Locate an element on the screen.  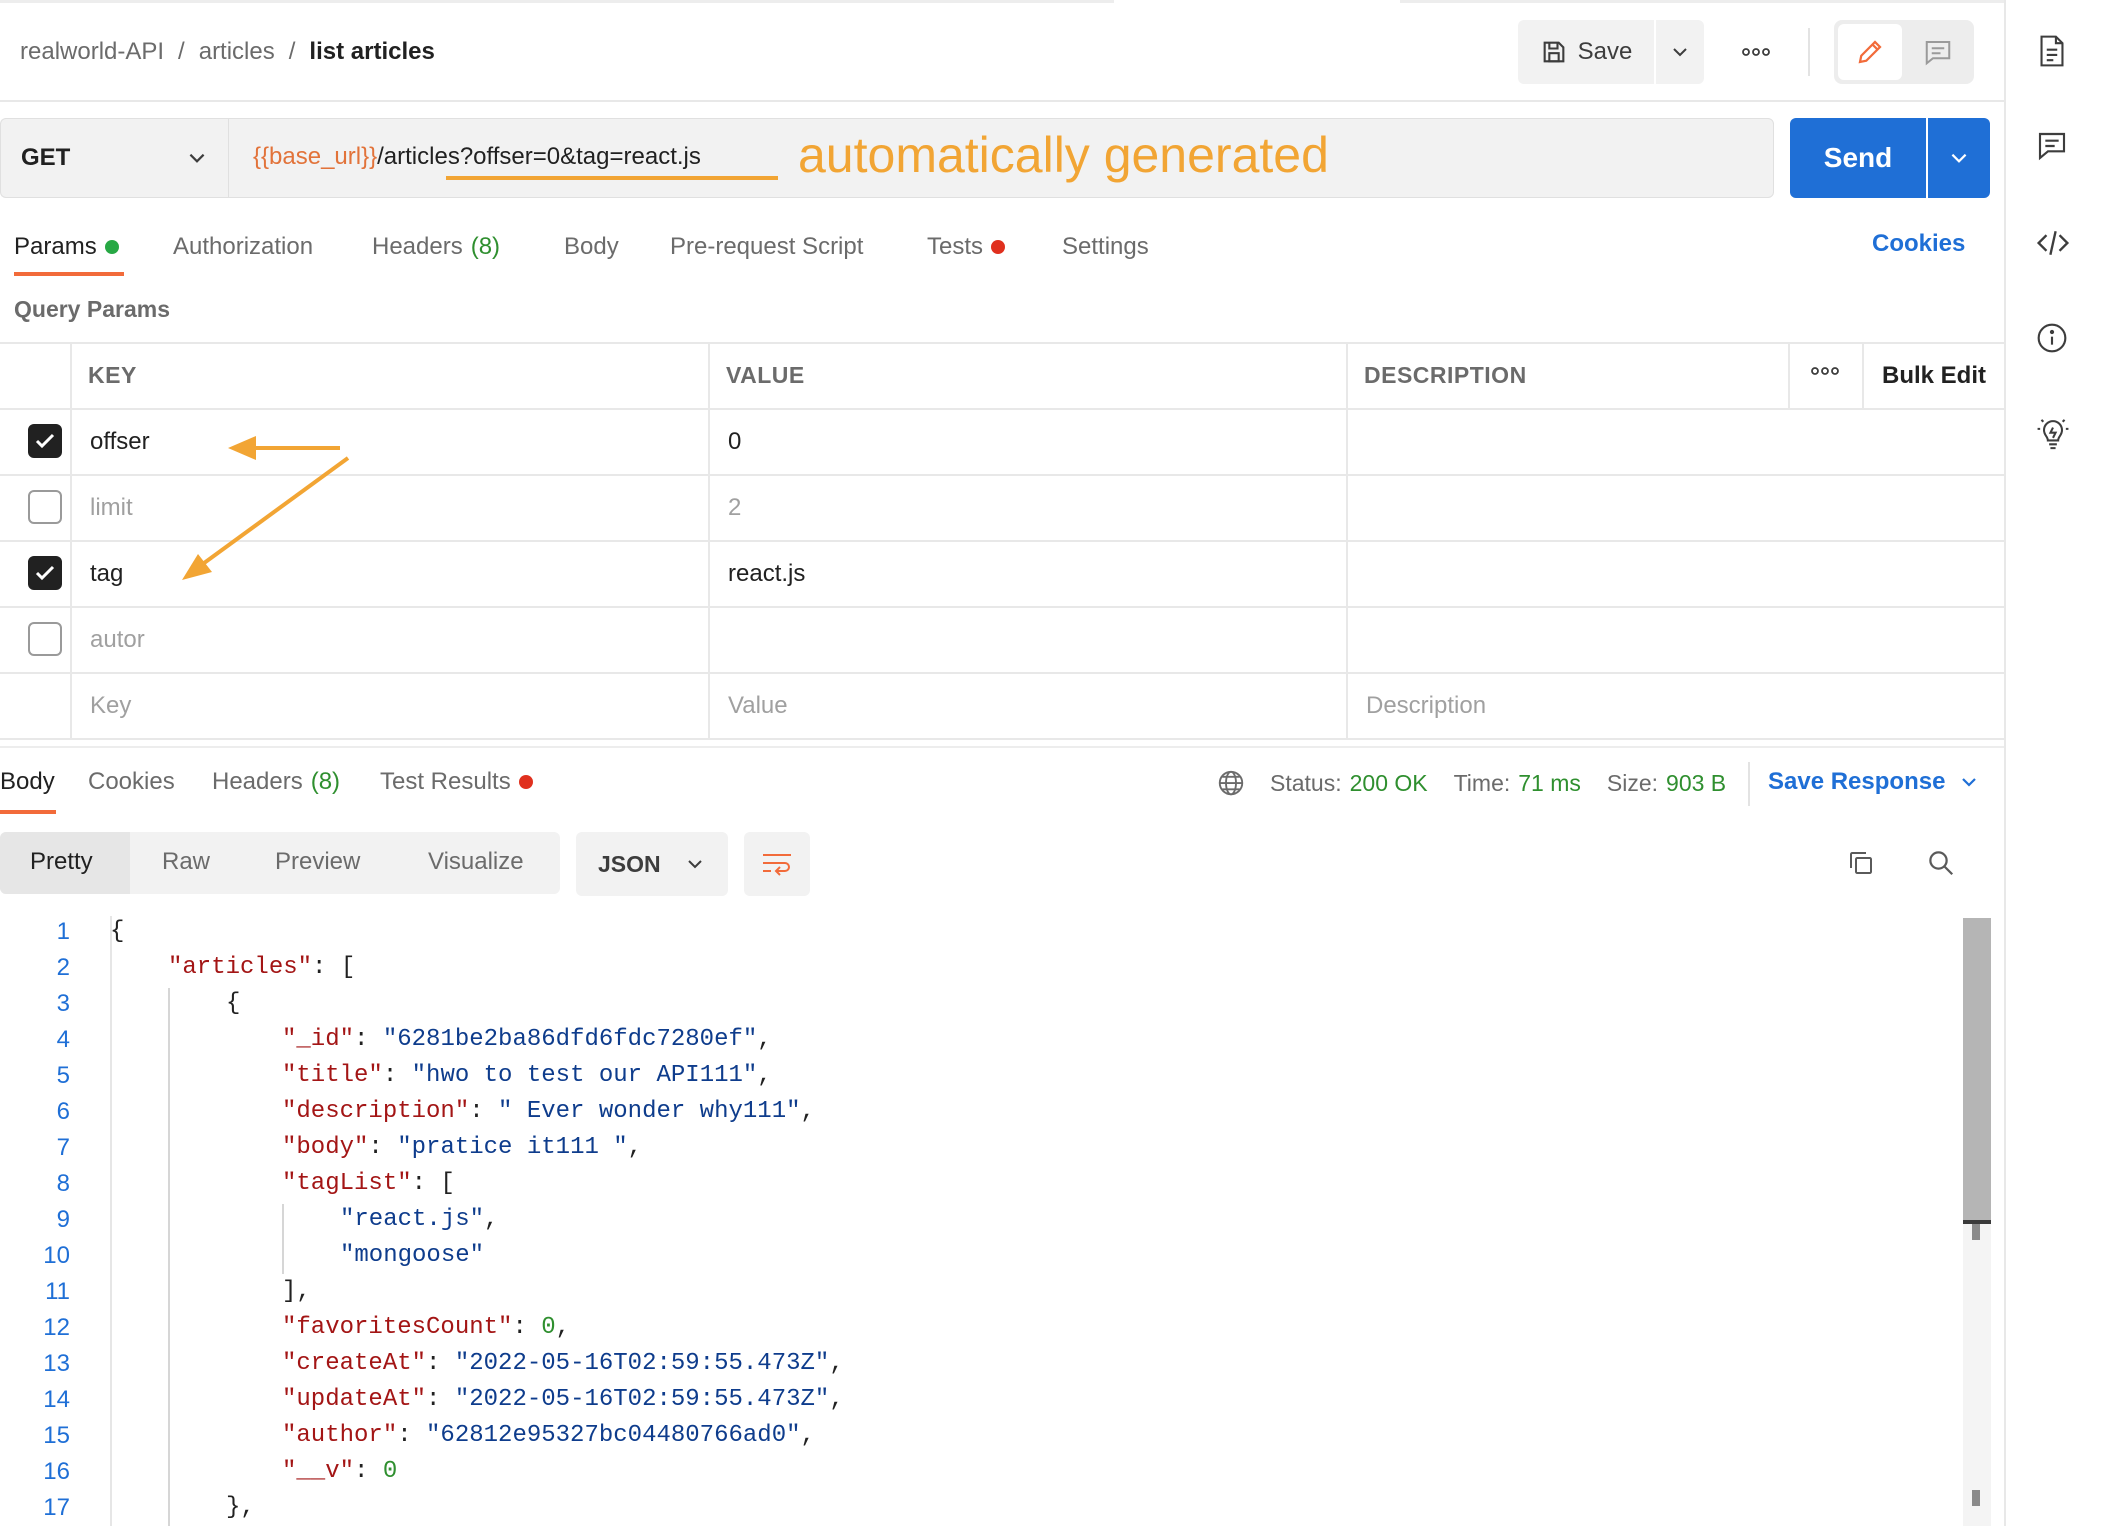
response-tab-test-results: Test Results is located at coordinates (456, 782).